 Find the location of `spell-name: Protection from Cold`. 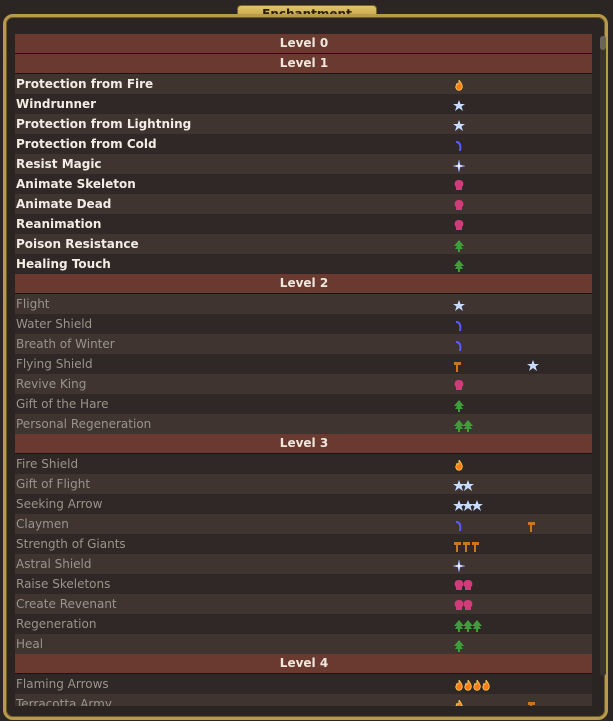

spell-name: Protection from Cold is located at coordinates (86, 144).